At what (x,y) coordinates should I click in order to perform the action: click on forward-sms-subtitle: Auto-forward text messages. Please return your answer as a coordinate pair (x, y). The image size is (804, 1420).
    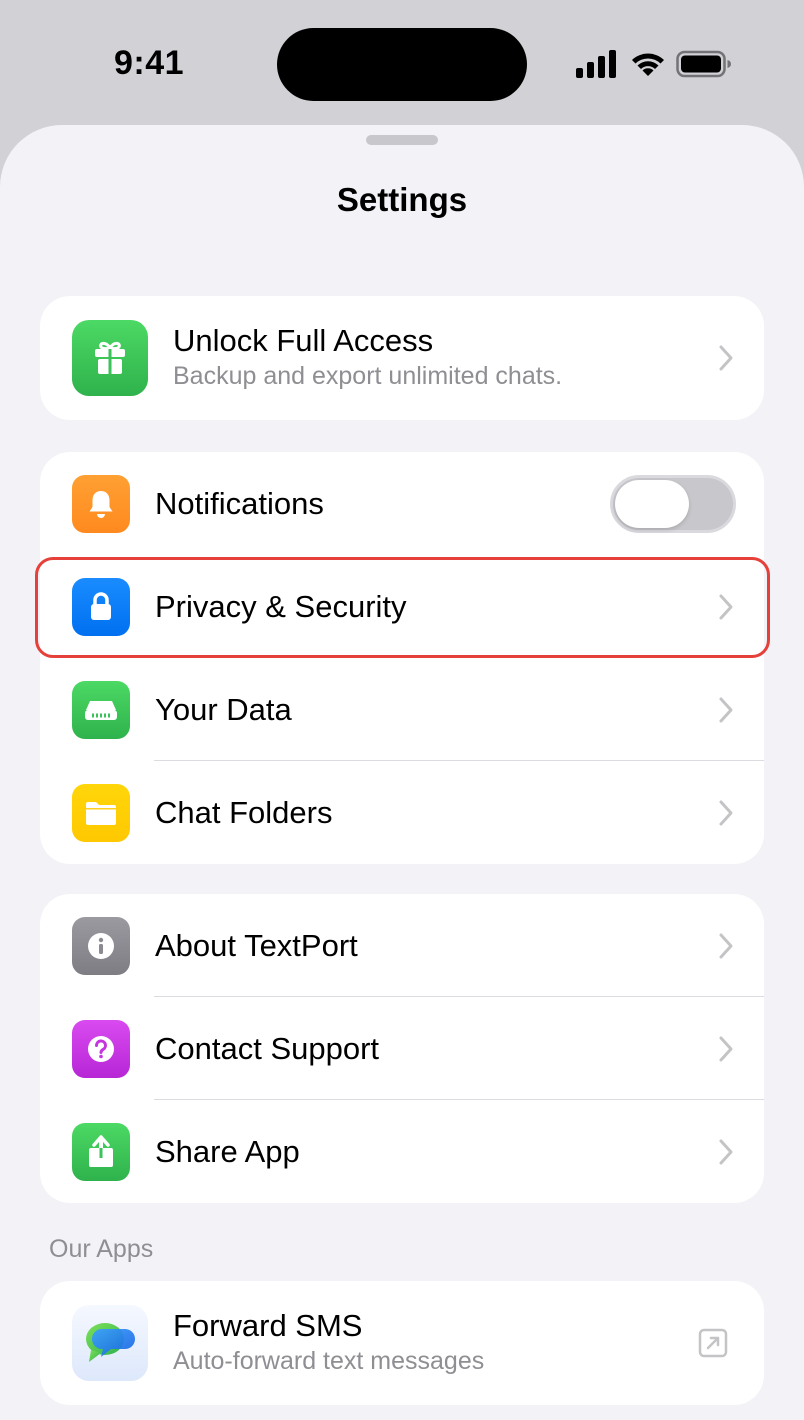
    Looking at the image, I should click on (329, 1361).